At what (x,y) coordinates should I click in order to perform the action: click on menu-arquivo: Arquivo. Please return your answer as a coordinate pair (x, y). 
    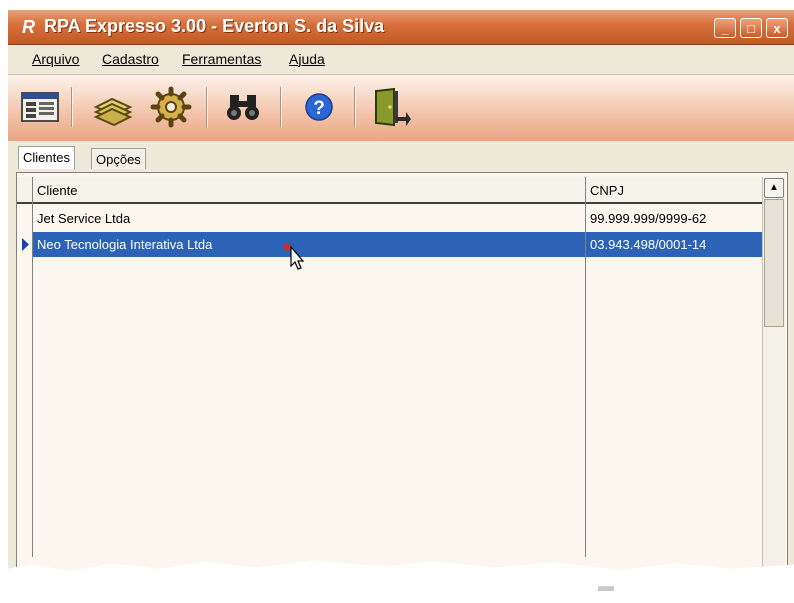
    Looking at the image, I should click on (55, 59).